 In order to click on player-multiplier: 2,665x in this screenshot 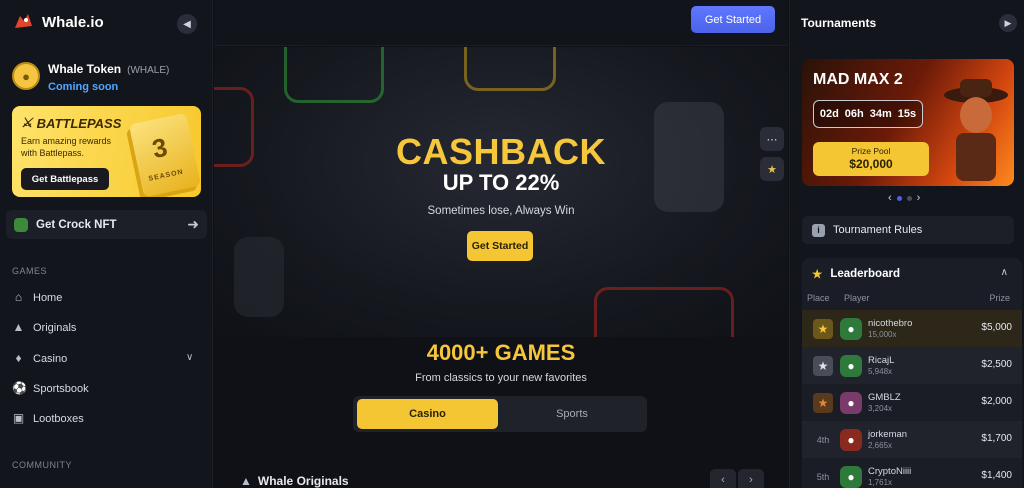, I will do `click(880, 445)`.